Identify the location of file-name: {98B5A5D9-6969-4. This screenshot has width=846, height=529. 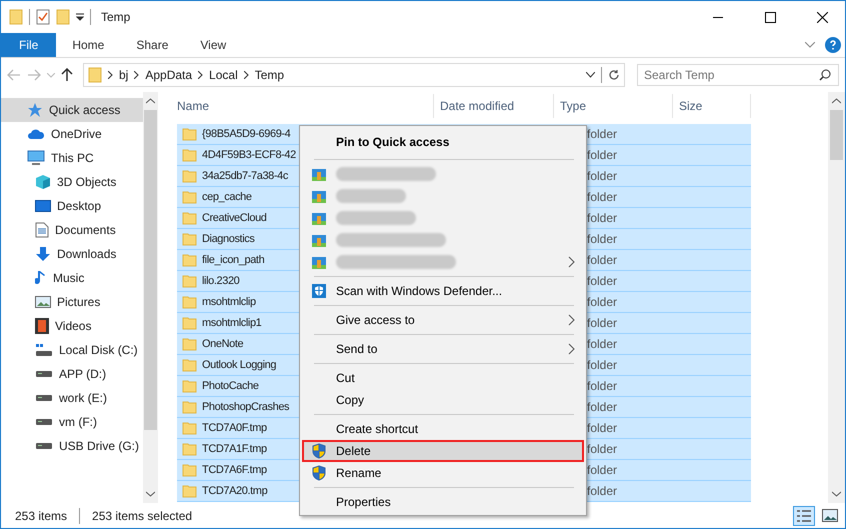
(246, 134).